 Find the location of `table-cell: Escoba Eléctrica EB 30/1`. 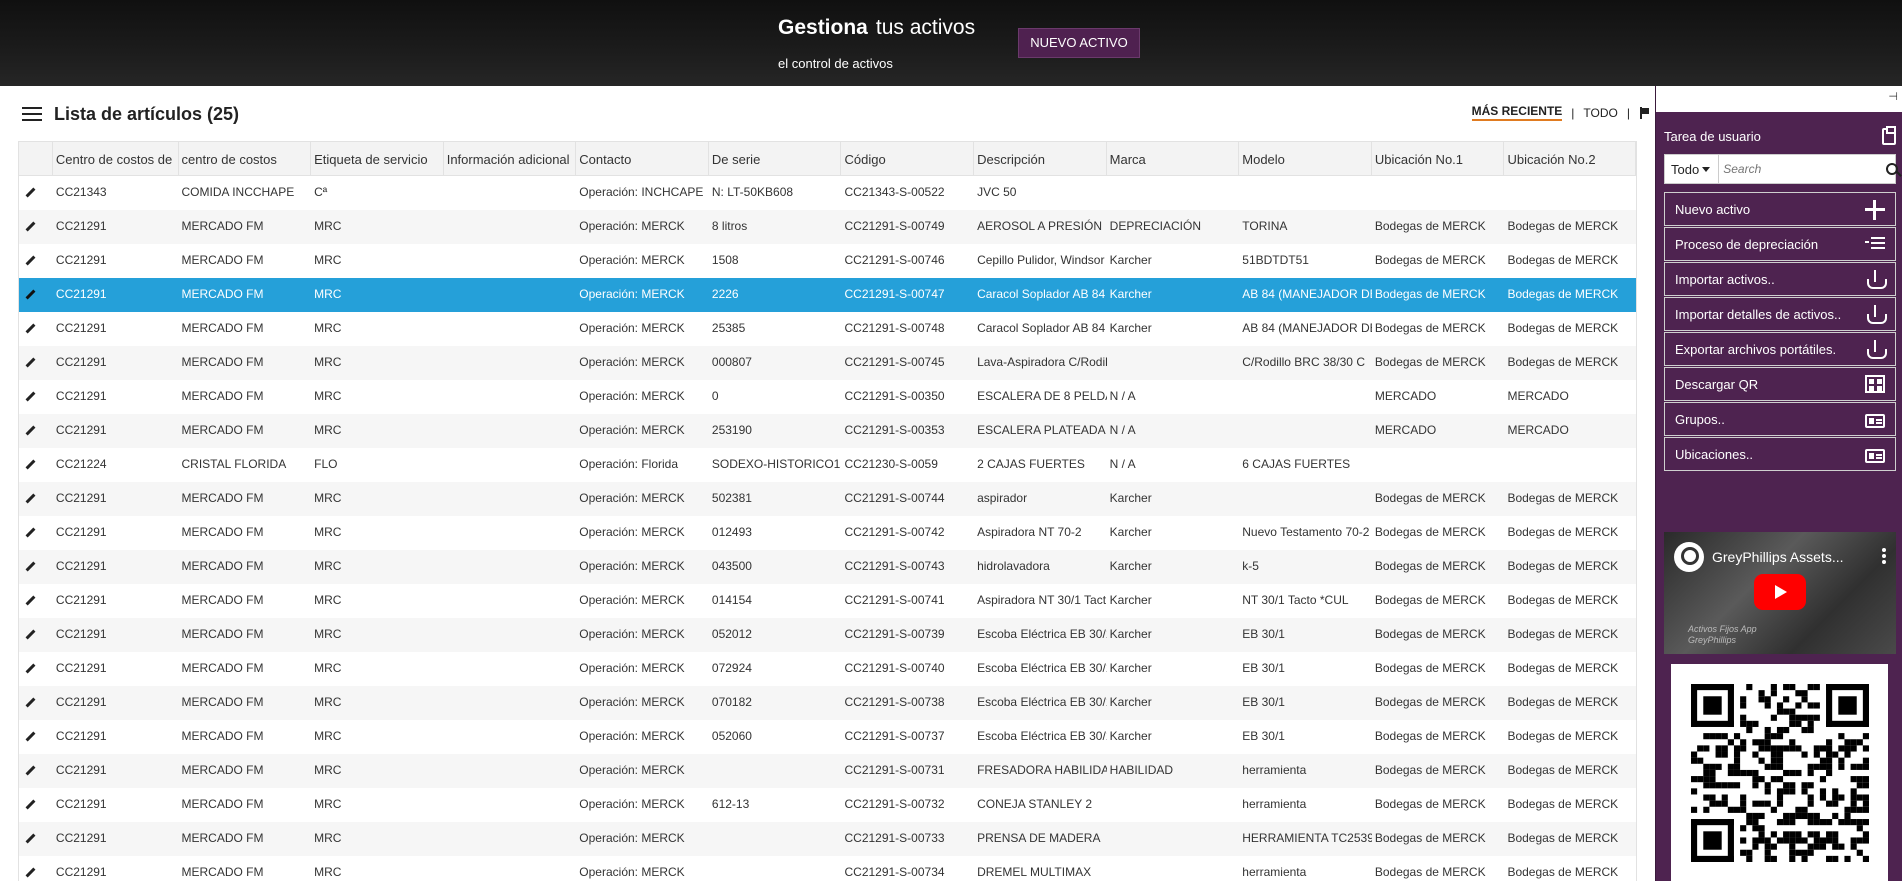

table-cell: Escoba Eléctrica EB 30/1 is located at coordinates (1042, 668).